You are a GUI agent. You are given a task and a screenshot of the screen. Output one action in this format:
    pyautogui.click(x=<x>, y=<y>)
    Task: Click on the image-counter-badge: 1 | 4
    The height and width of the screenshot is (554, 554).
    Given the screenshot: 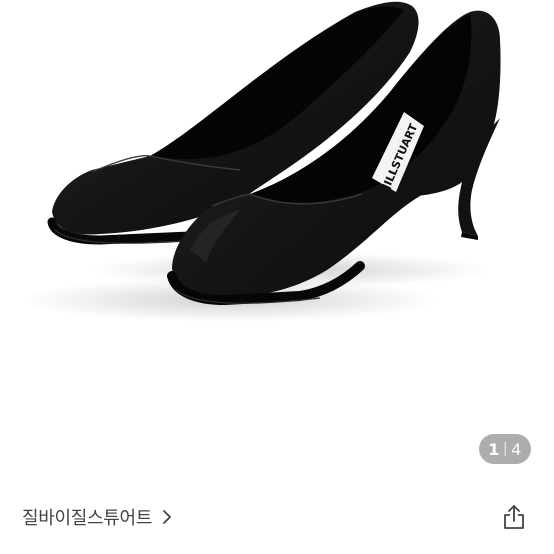 What is the action you would take?
    pyautogui.click(x=505, y=449)
    